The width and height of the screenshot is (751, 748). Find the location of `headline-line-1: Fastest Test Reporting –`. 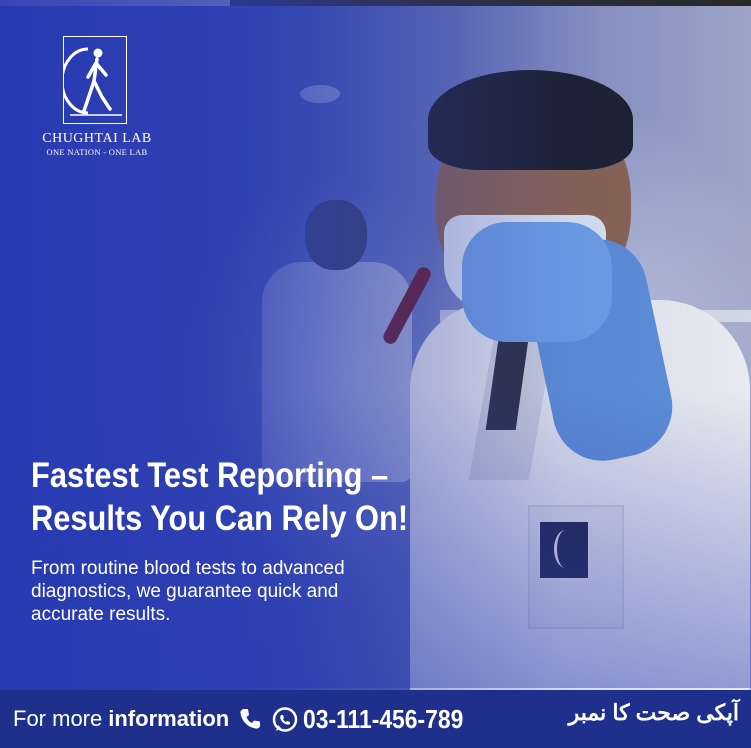

headline-line-1: Fastest Test Reporting – is located at coordinates (210, 475).